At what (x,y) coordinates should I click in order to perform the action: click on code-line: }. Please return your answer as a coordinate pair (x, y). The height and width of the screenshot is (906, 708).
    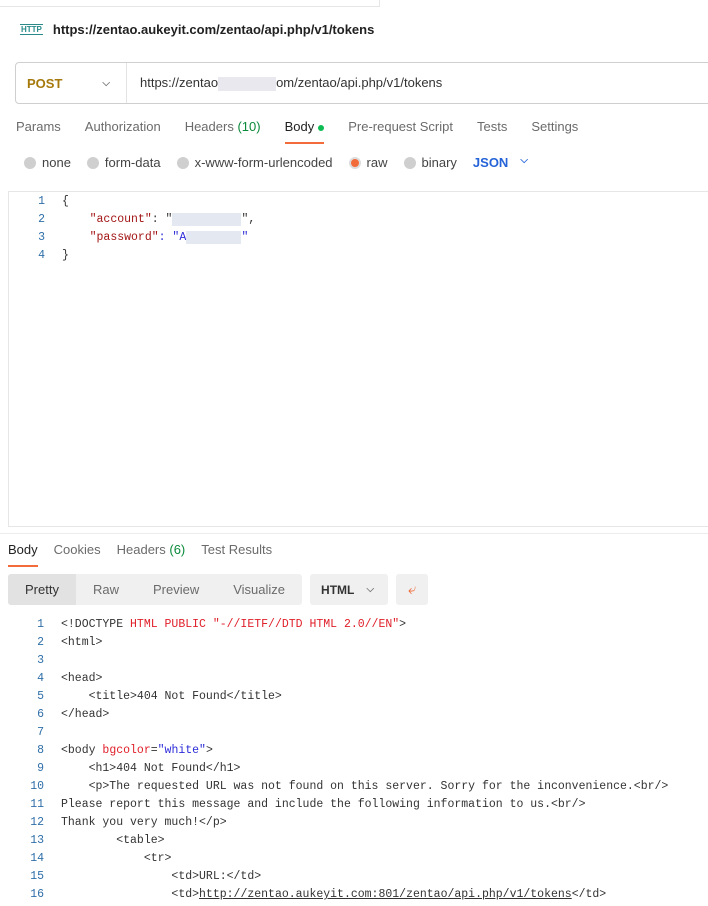
    Looking at the image, I should click on (65, 256).